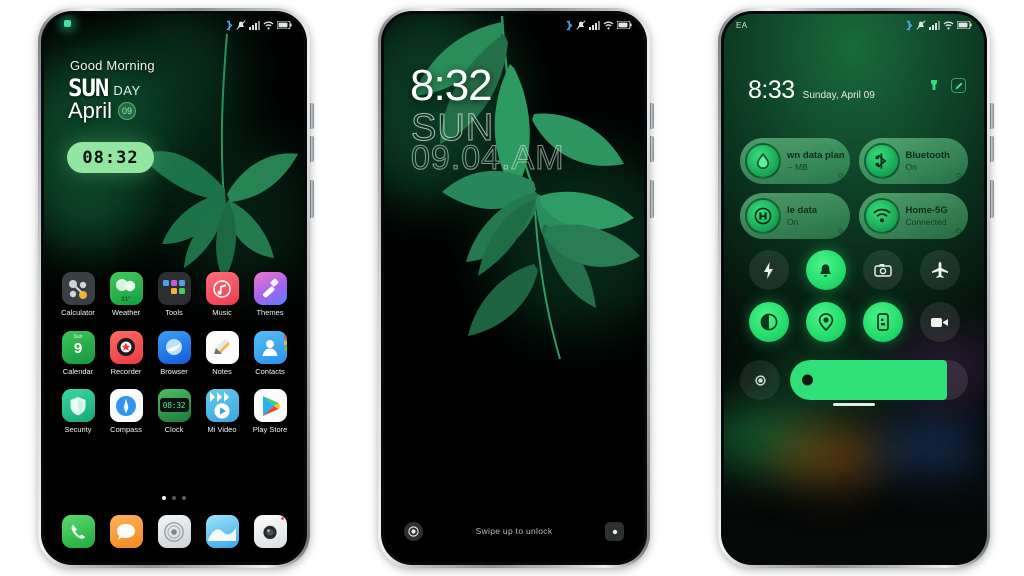  What do you see at coordinates (760, 380) in the screenshot?
I see `brightness-icon` at bounding box center [760, 380].